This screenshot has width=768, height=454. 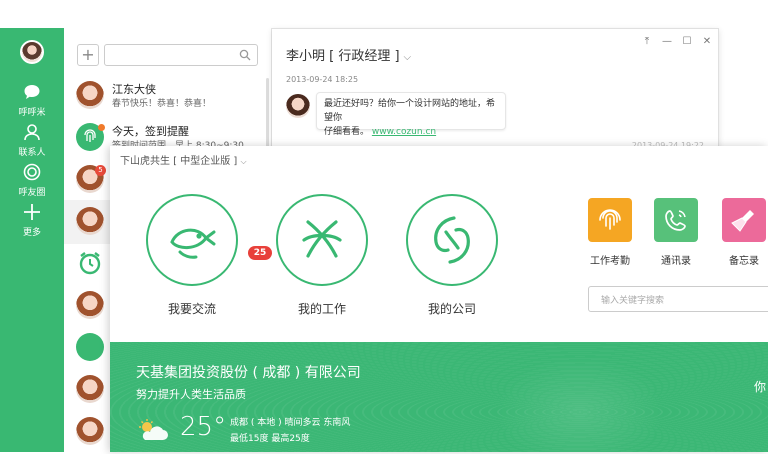 I want to click on edition-label: 下山虎共生 [ 中型企业版 ], so click(x=179, y=161).